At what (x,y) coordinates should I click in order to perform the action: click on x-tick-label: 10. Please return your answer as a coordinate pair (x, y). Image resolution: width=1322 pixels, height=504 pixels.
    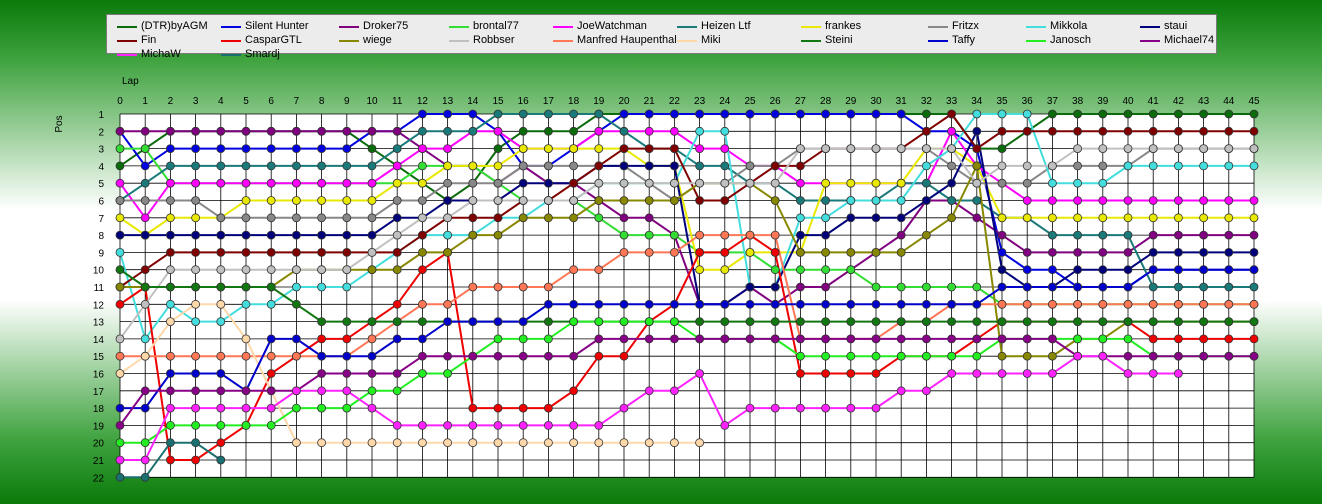
    Looking at the image, I should click on (372, 101).